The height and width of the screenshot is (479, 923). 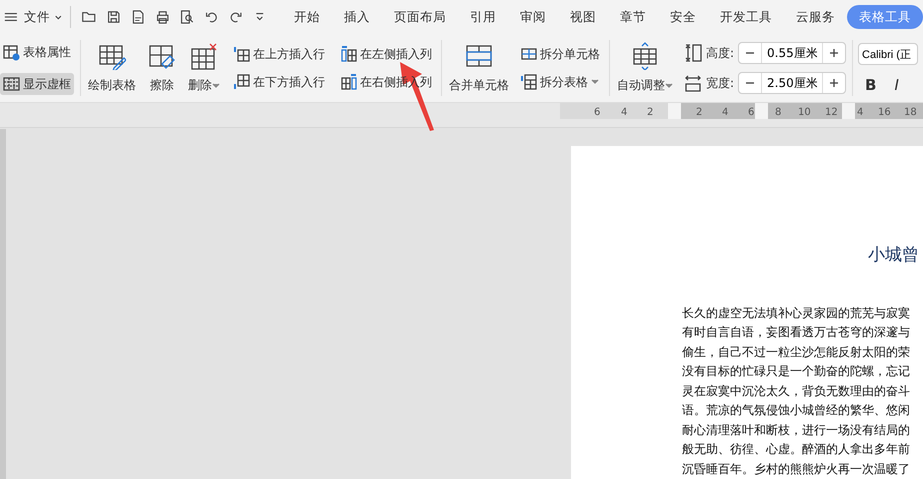 What do you see at coordinates (349, 54) in the screenshot?
I see `insert-column-left-icon` at bounding box center [349, 54].